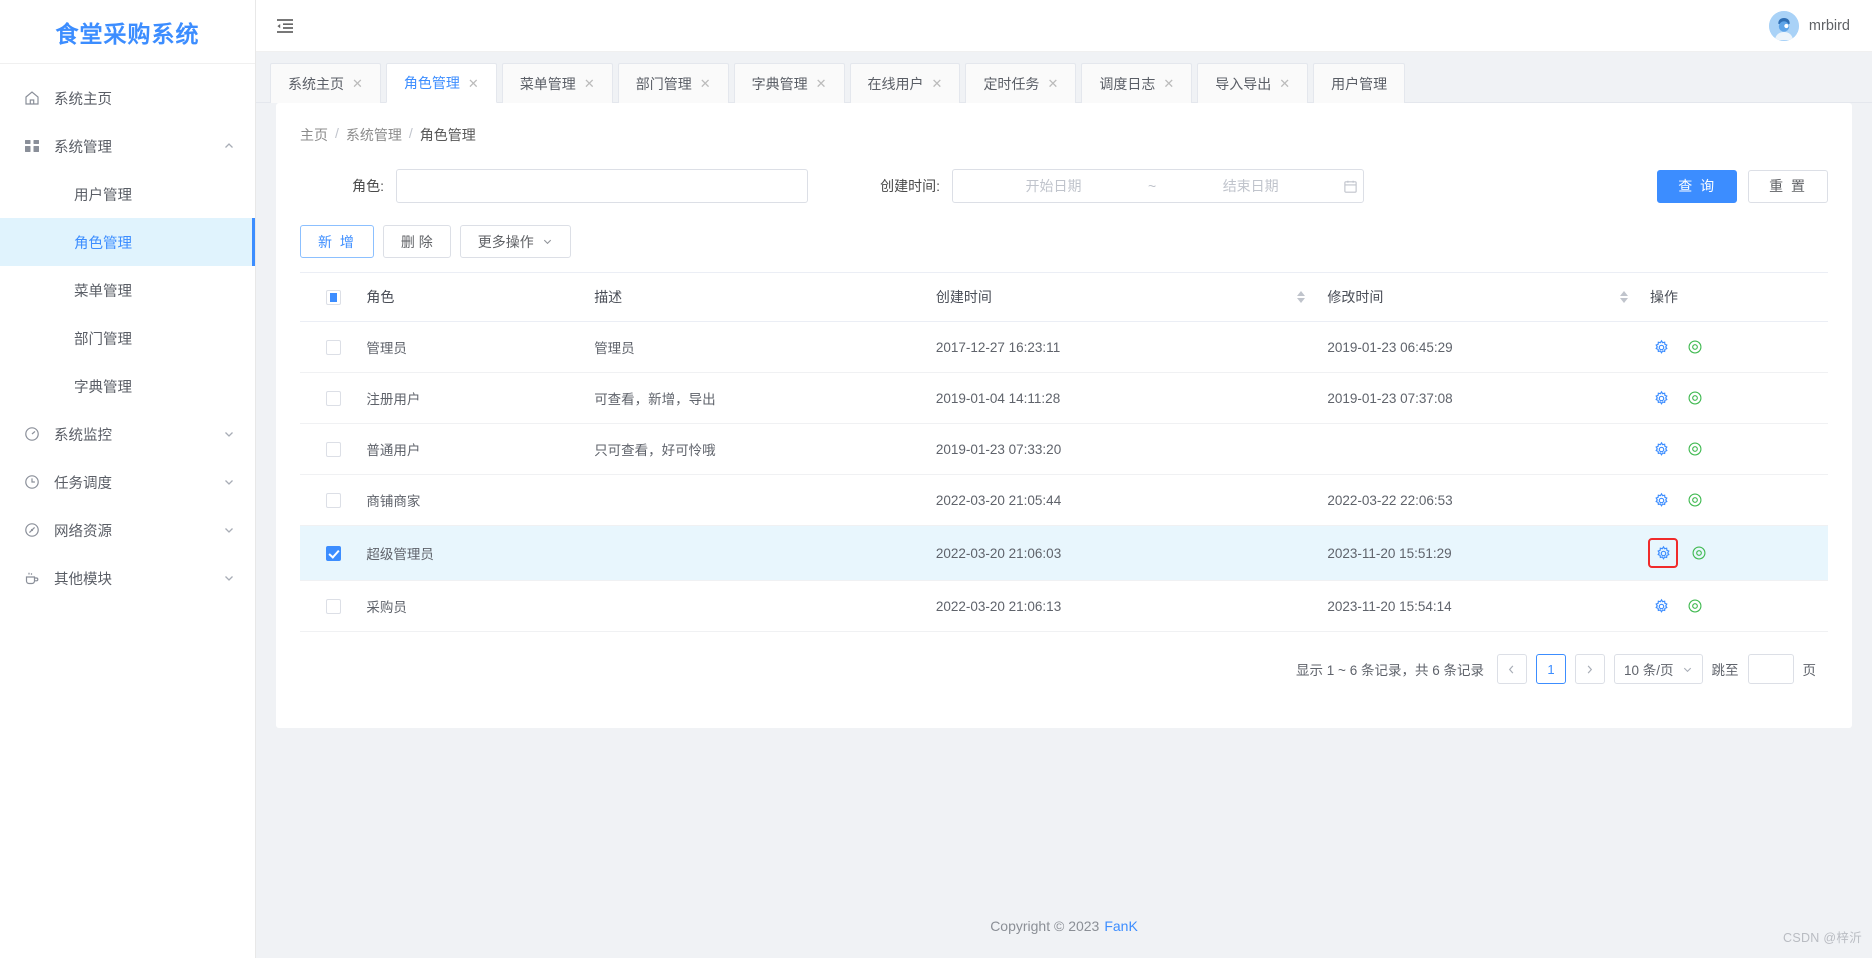  What do you see at coordinates (1511, 669) in the screenshot?
I see `pagination-prev-button` at bounding box center [1511, 669].